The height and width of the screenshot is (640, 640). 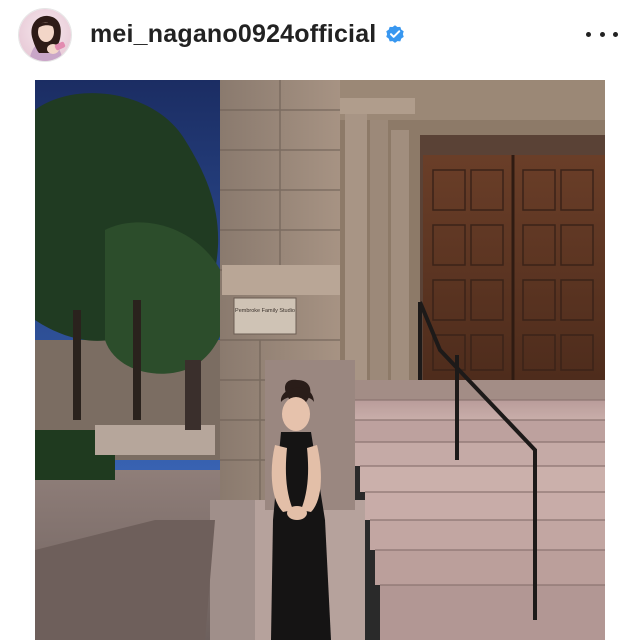 I want to click on account-name-row: mei_nagano0924official, so click(x=248, y=34).